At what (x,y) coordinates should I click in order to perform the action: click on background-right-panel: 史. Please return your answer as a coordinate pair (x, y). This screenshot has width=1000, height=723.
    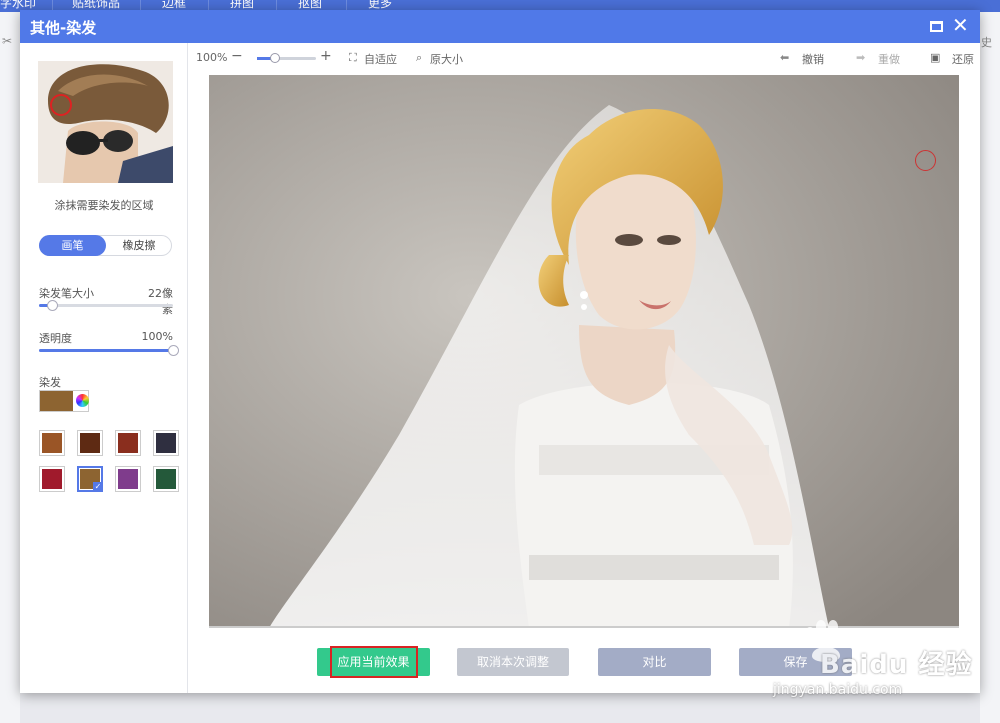
    Looking at the image, I should click on (990, 367).